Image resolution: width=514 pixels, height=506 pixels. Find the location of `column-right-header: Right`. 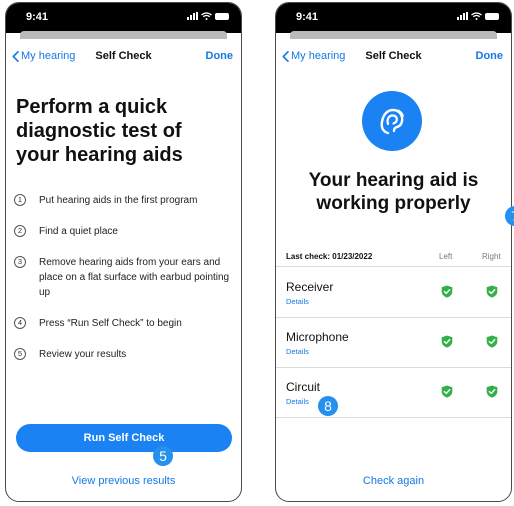

column-right-header: Right is located at coordinates (491, 256).